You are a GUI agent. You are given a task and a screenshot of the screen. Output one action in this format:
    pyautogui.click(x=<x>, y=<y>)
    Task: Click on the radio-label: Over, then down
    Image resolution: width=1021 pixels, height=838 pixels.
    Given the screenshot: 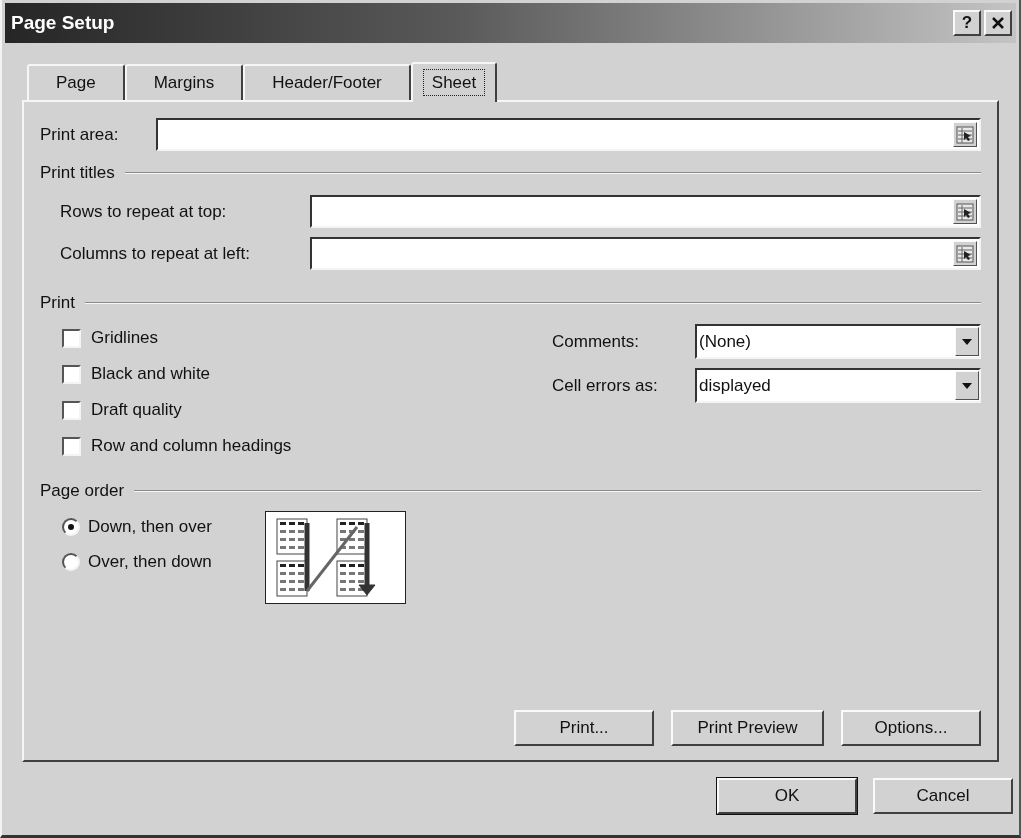 What is the action you would take?
    pyautogui.click(x=150, y=561)
    